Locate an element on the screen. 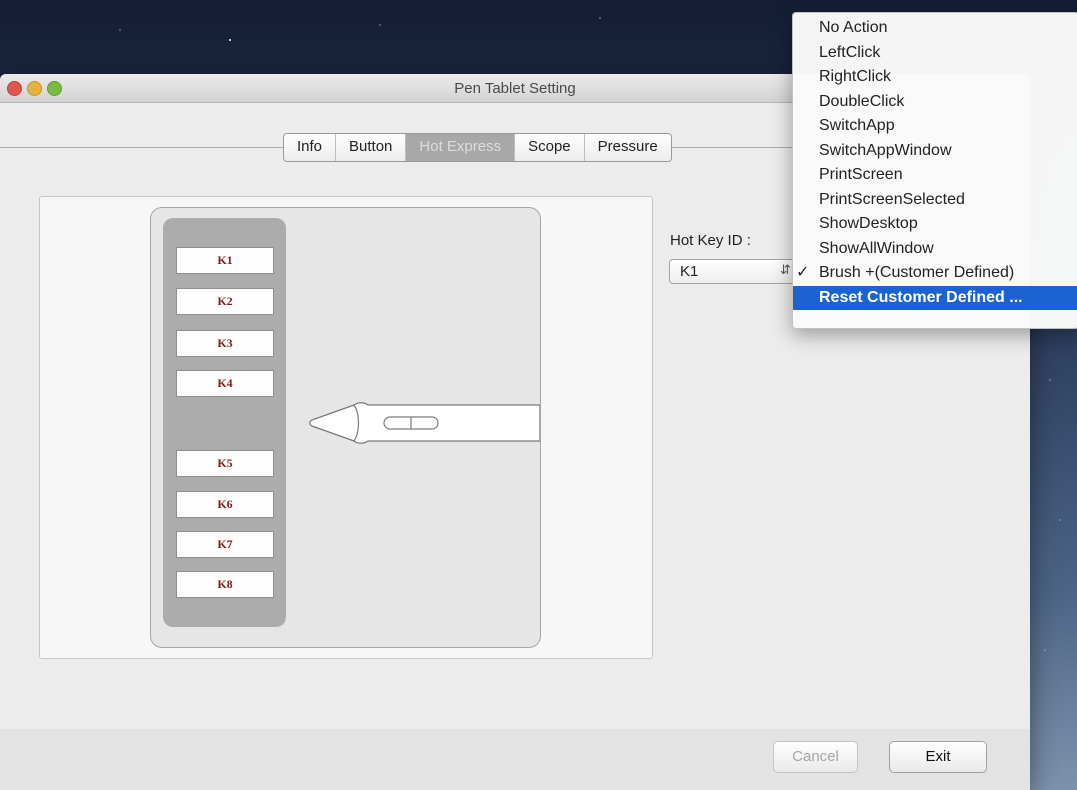 The height and width of the screenshot is (790, 1077). express-key-k8: K8 is located at coordinates (225, 584).